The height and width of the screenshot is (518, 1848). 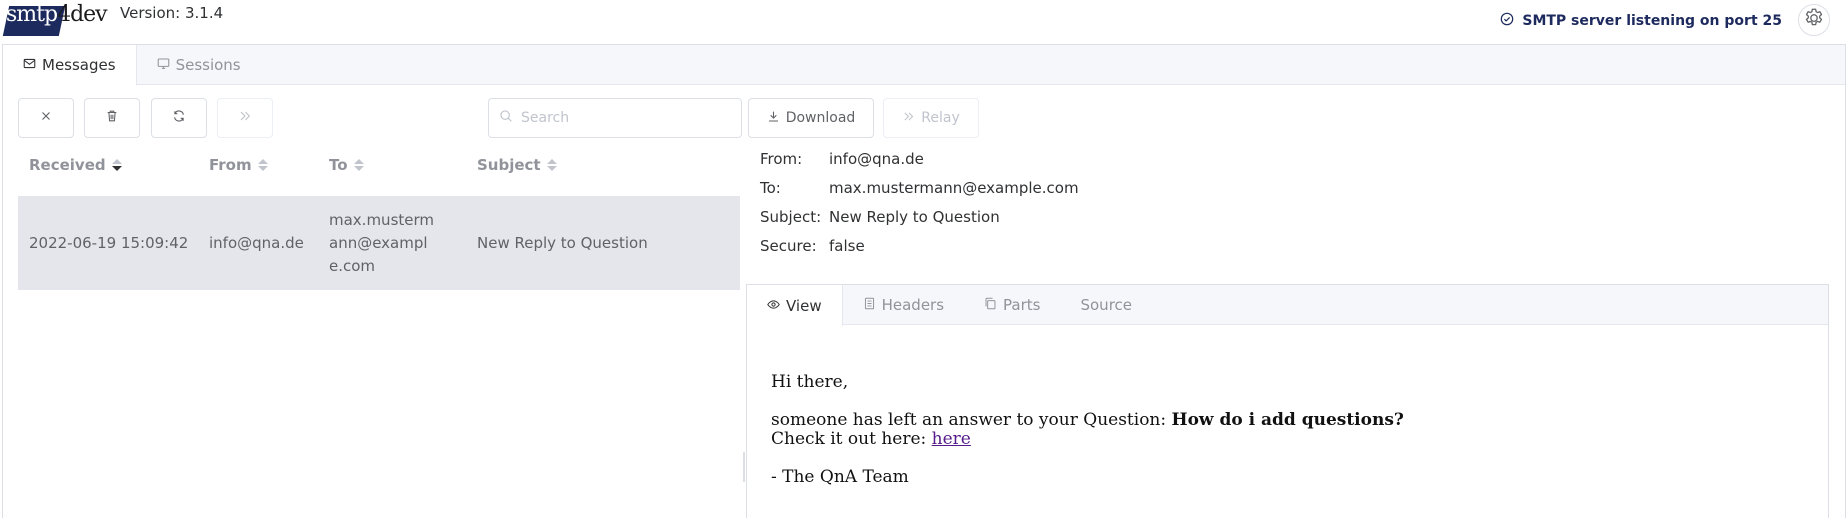 What do you see at coordinates (810, 382) in the screenshot?
I see `email-greeting: Hi there,` at bounding box center [810, 382].